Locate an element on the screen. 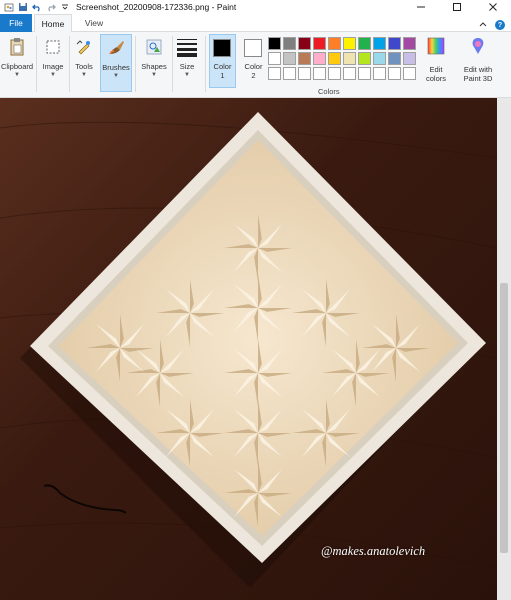 The image size is (511, 600). help-icon: ? is located at coordinates (500, 25).